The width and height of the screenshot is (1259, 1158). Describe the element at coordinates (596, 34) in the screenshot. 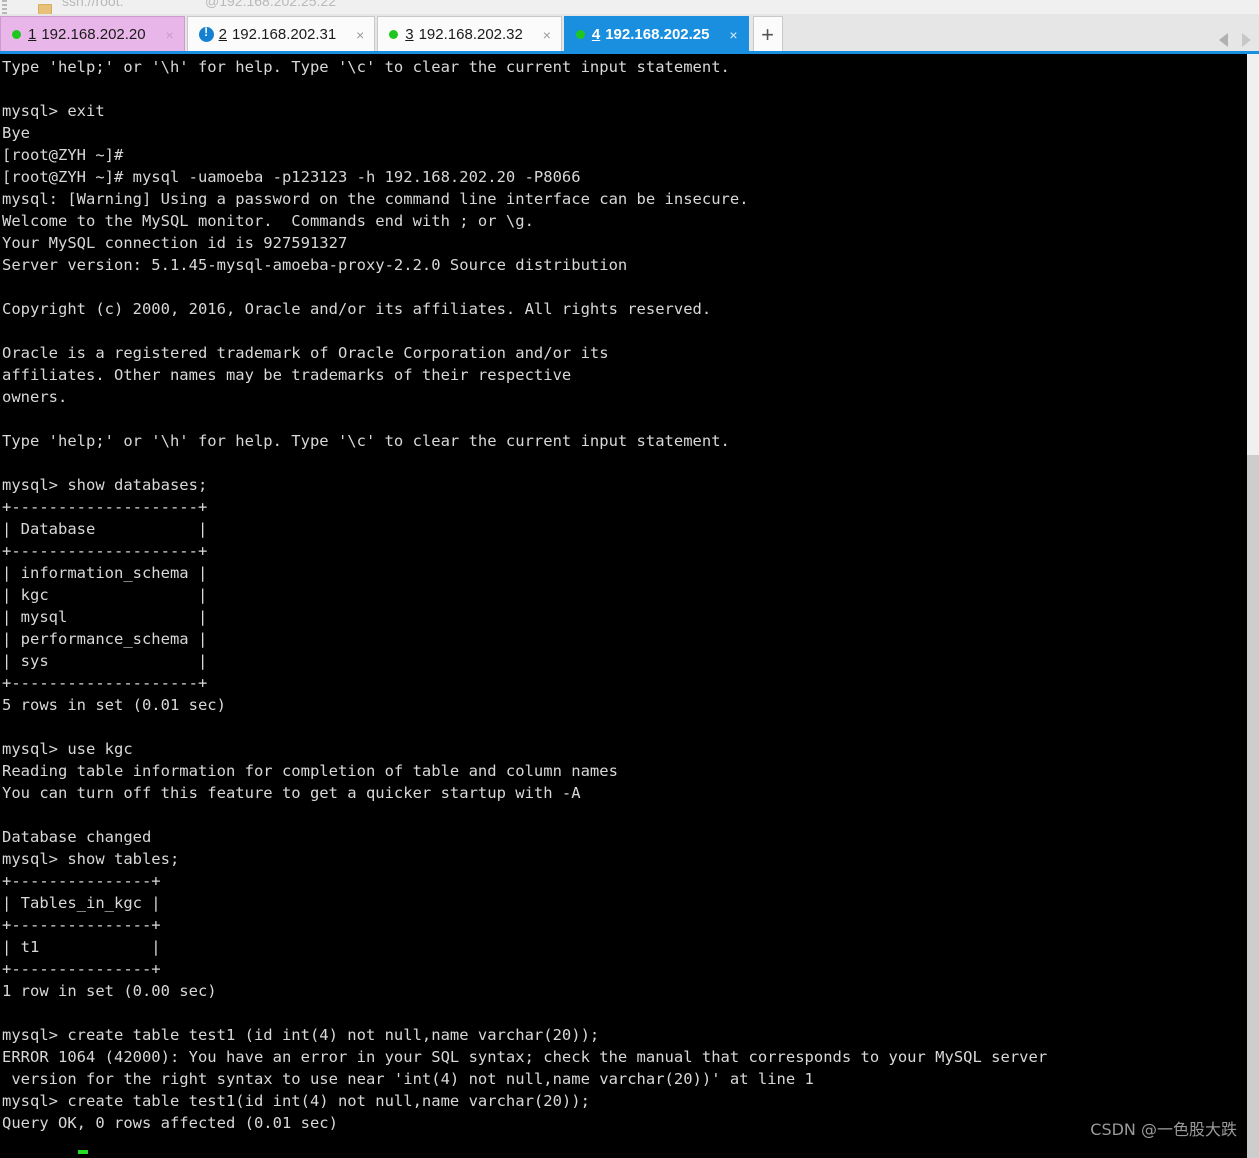

I see `tab-number: 4` at that location.